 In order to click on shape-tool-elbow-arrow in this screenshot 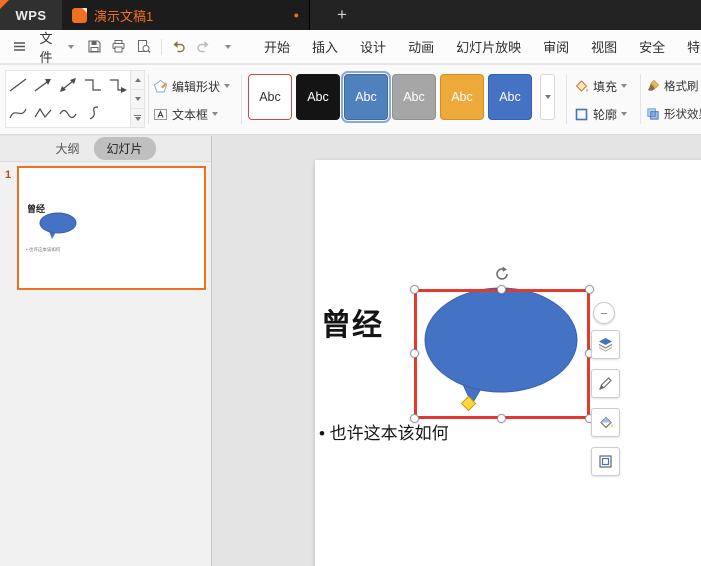, I will do `click(117, 85)`.